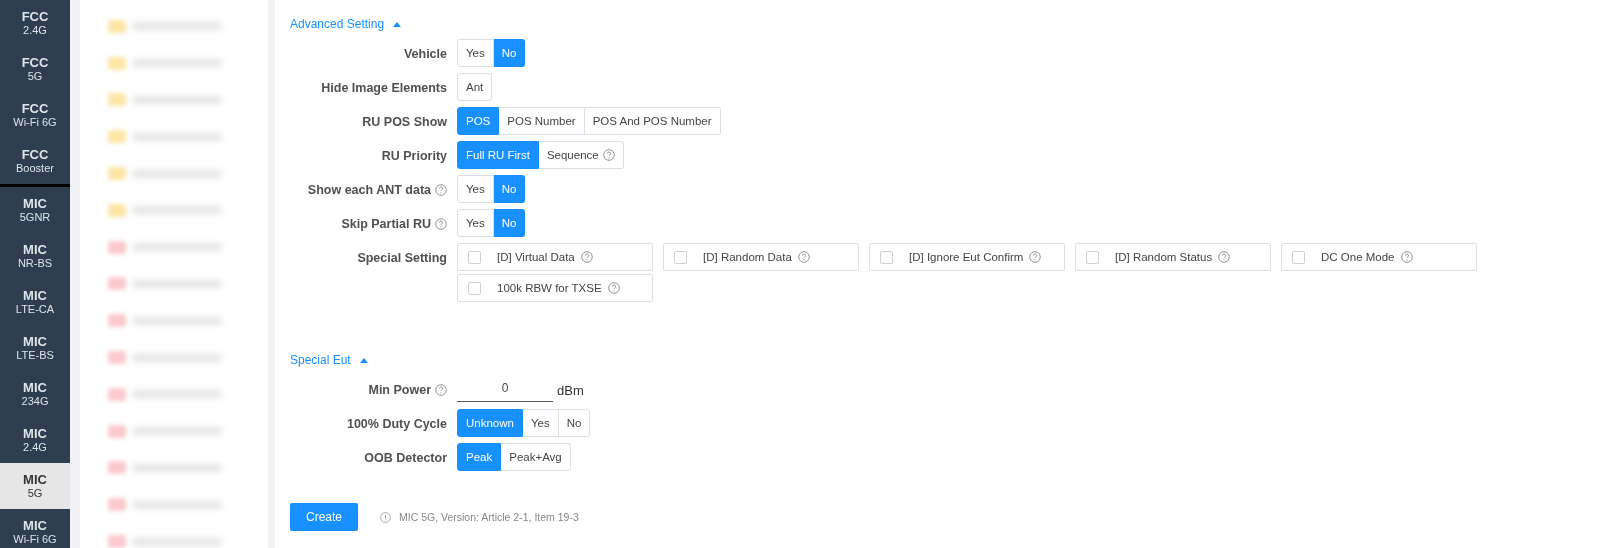 This screenshot has width=1600, height=548. What do you see at coordinates (399, 390) in the screenshot?
I see `field-label: Min Power` at bounding box center [399, 390].